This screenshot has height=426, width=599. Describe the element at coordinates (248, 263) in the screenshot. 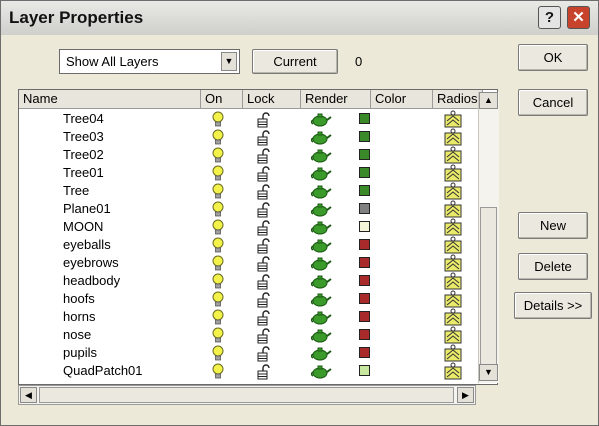

I see `table-row: eyebrows` at that location.